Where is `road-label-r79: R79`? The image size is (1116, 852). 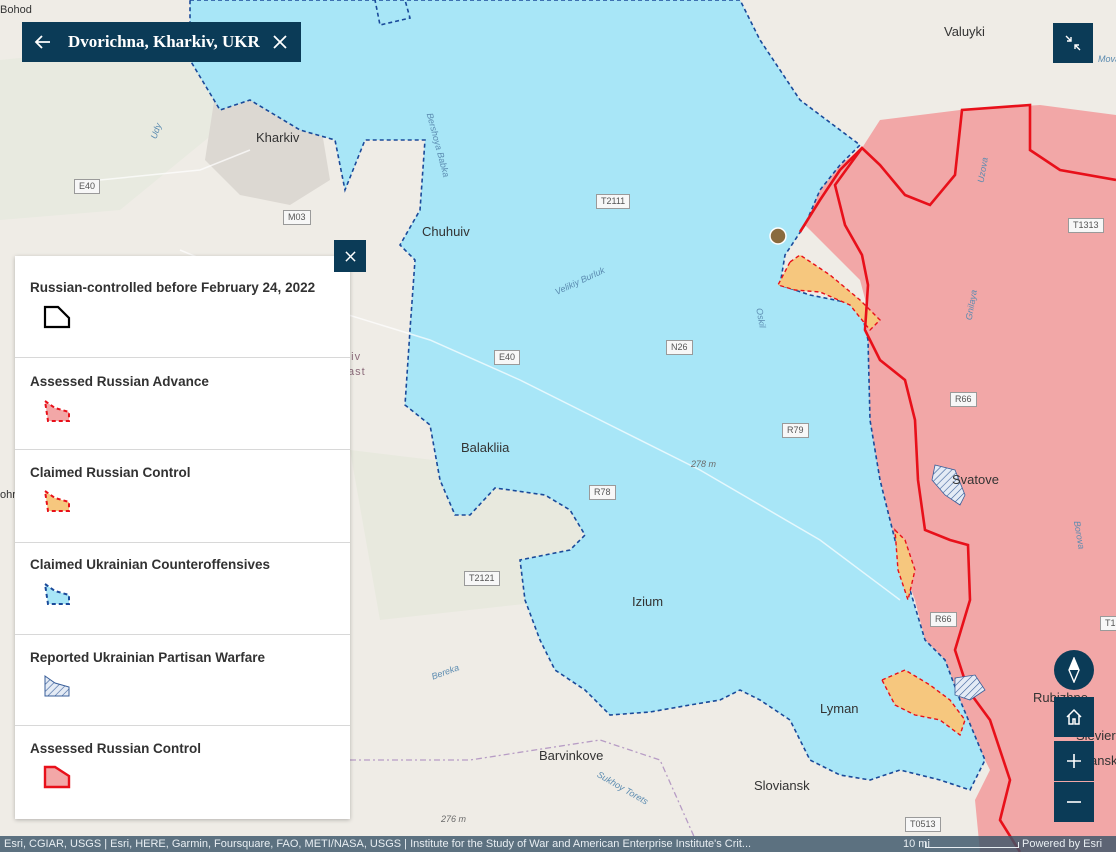 road-label-r79: R79 is located at coordinates (795, 430).